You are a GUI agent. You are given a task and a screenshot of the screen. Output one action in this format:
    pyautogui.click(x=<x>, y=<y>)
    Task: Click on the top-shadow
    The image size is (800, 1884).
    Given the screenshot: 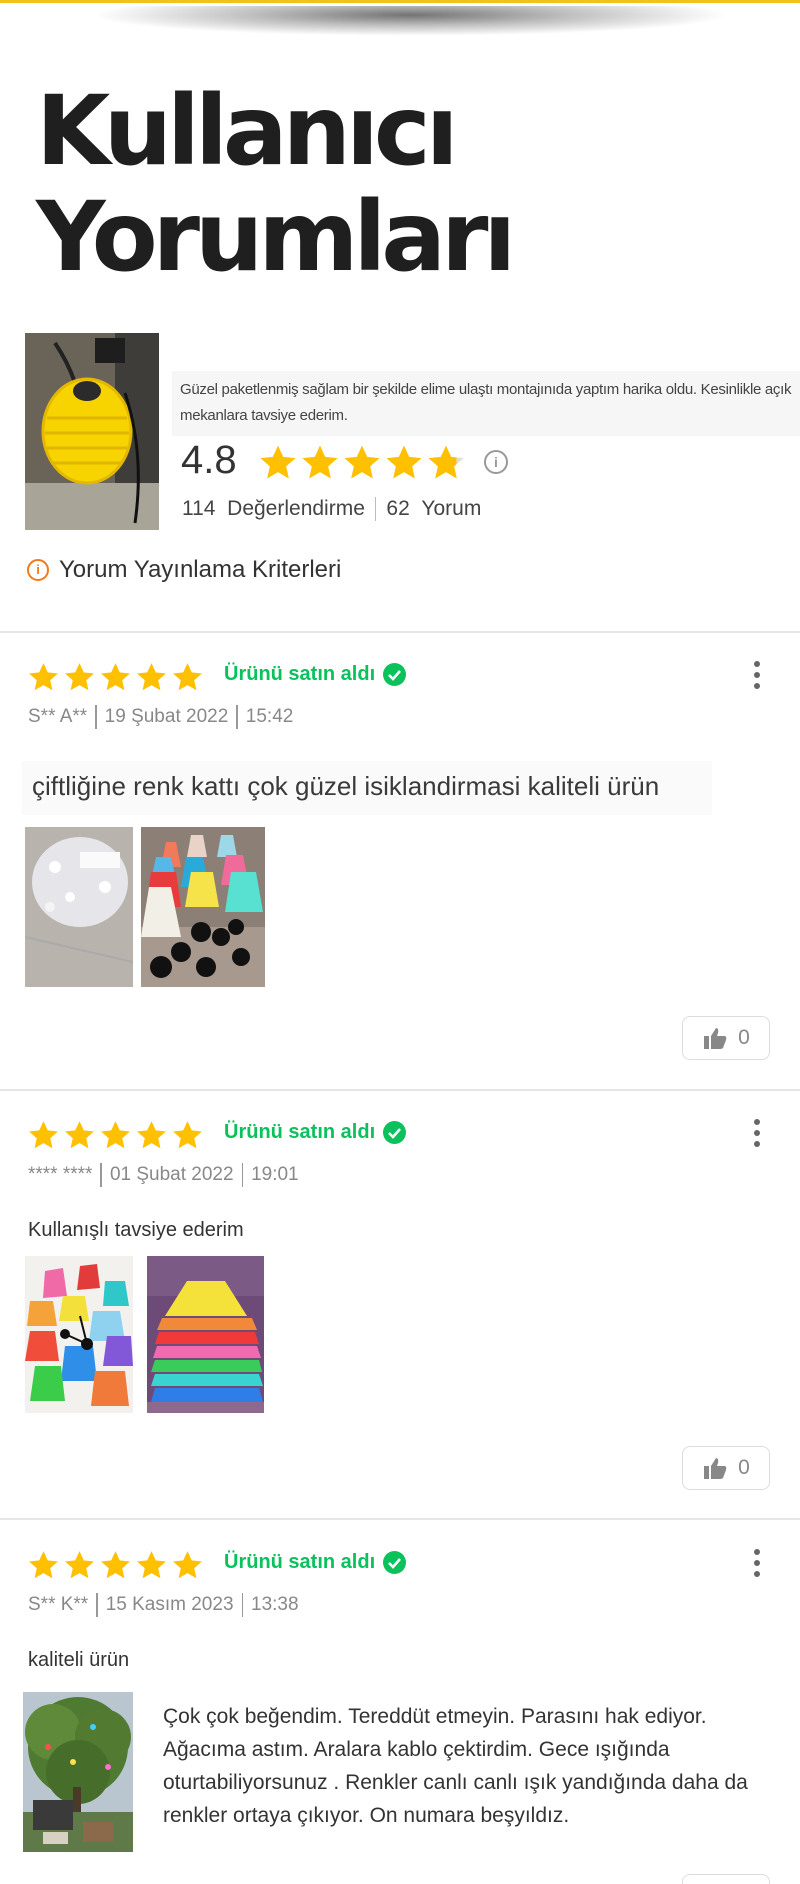 What is the action you would take?
    pyautogui.click(x=410, y=21)
    